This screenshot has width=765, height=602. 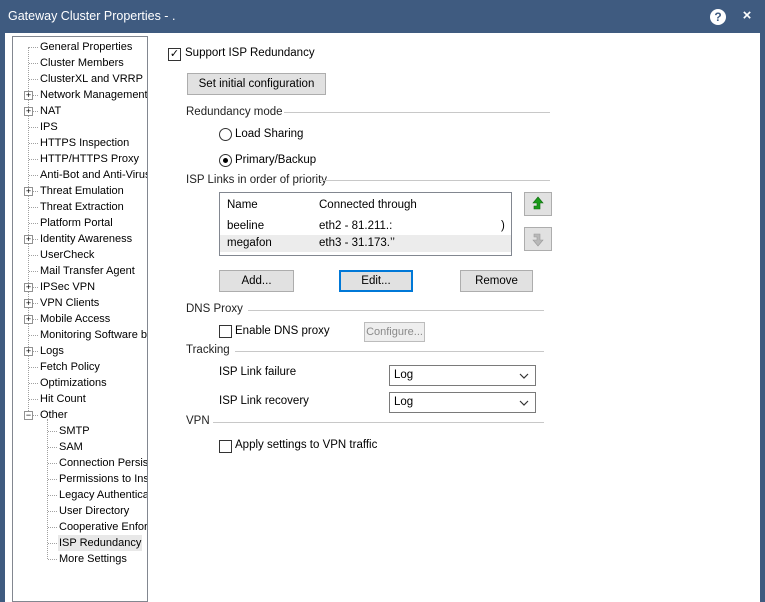 What do you see at coordinates (80, 559) in the screenshot?
I see `tree-item: More Settings` at bounding box center [80, 559].